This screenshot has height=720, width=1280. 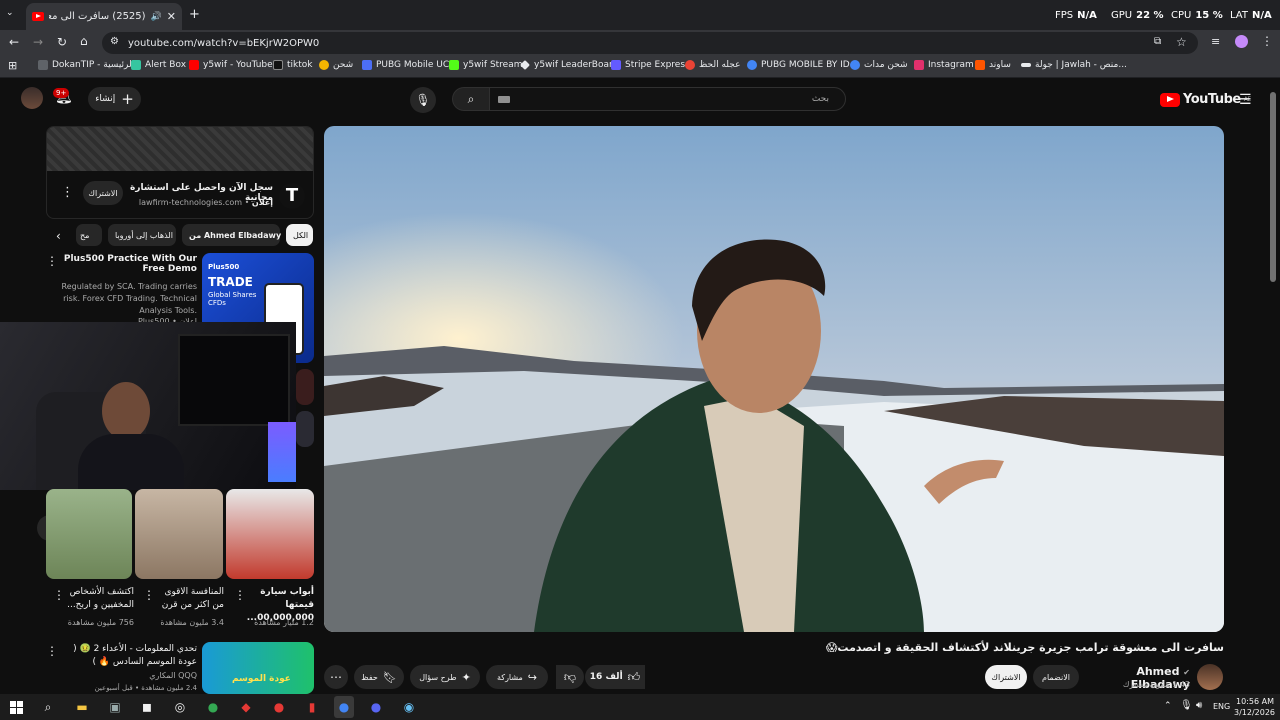 I want to click on youtube-favicon-icon, so click(x=38, y=16).